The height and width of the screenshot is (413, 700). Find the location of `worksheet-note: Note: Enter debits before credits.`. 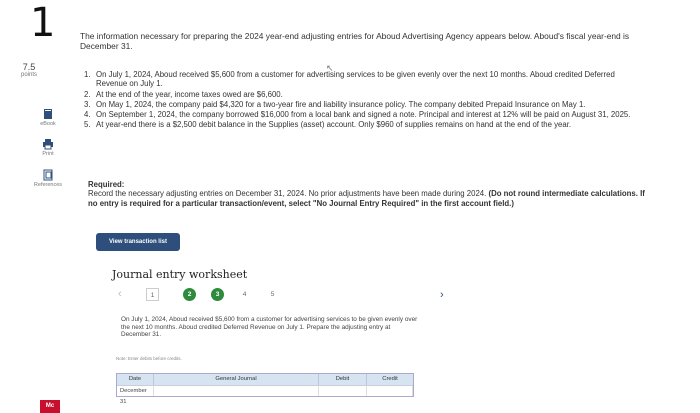

worksheet-note: Note: Enter debits before credits. is located at coordinates (149, 358).